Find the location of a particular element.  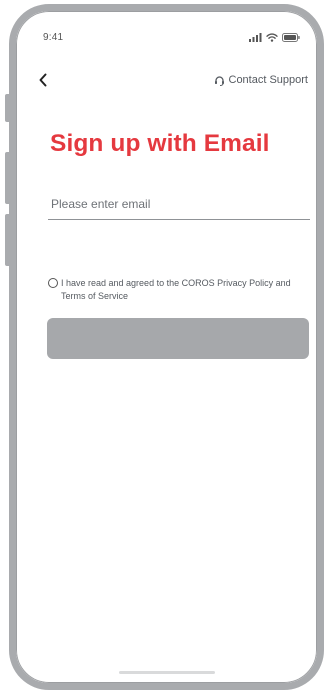

home-indicator is located at coordinates (166, 672).